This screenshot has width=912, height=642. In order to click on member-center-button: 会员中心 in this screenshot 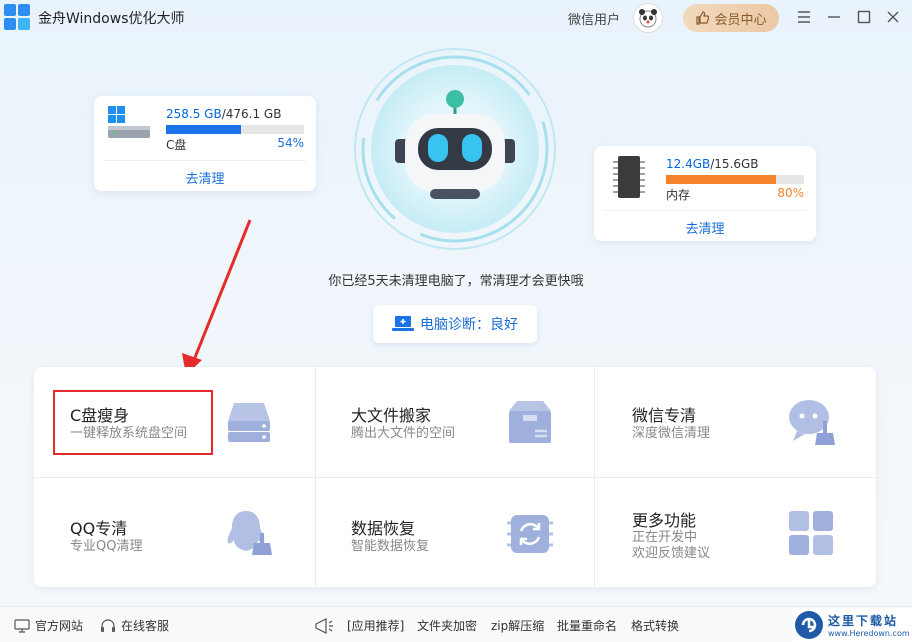, I will do `click(731, 18)`.